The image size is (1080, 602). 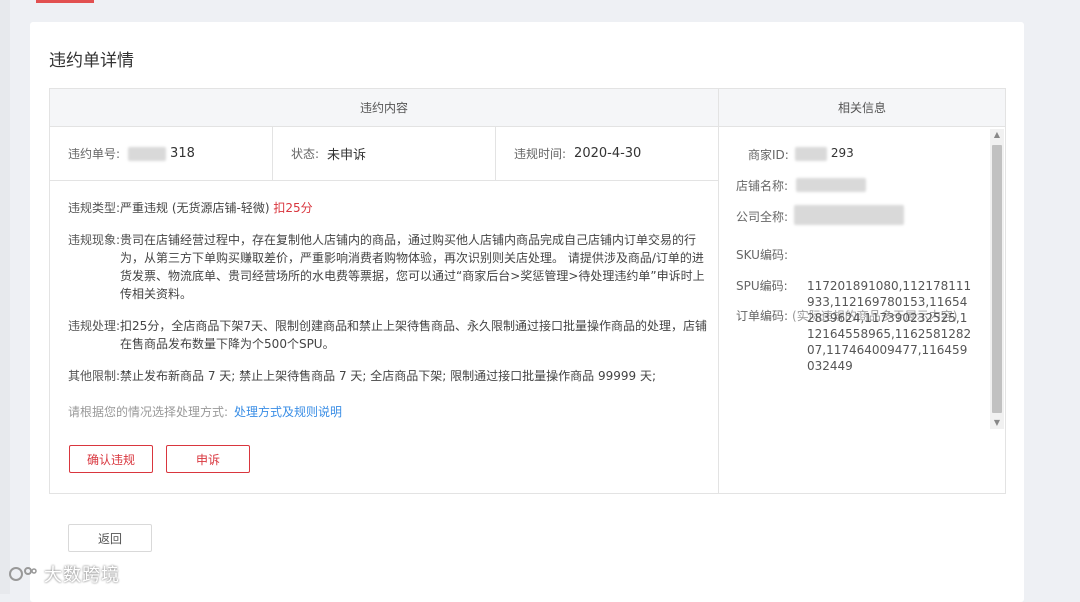 What do you see at coordinates (94, 208) in the screenshot?
I see `violation-type-label: 违规类型:` at bounding box center [94, 208].